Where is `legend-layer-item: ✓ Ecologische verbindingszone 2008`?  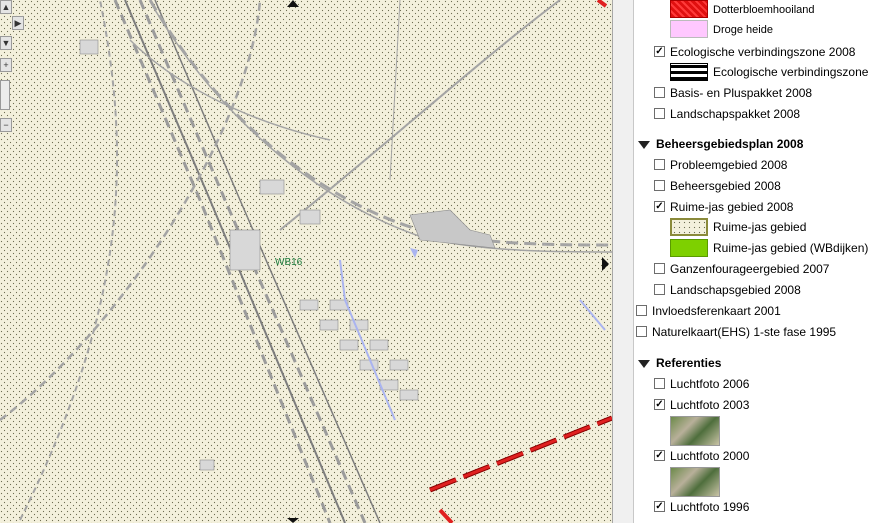
legend-layer-item: ✓ Ecologische verbindingszone 2008 is located at coordinates (754, 52).